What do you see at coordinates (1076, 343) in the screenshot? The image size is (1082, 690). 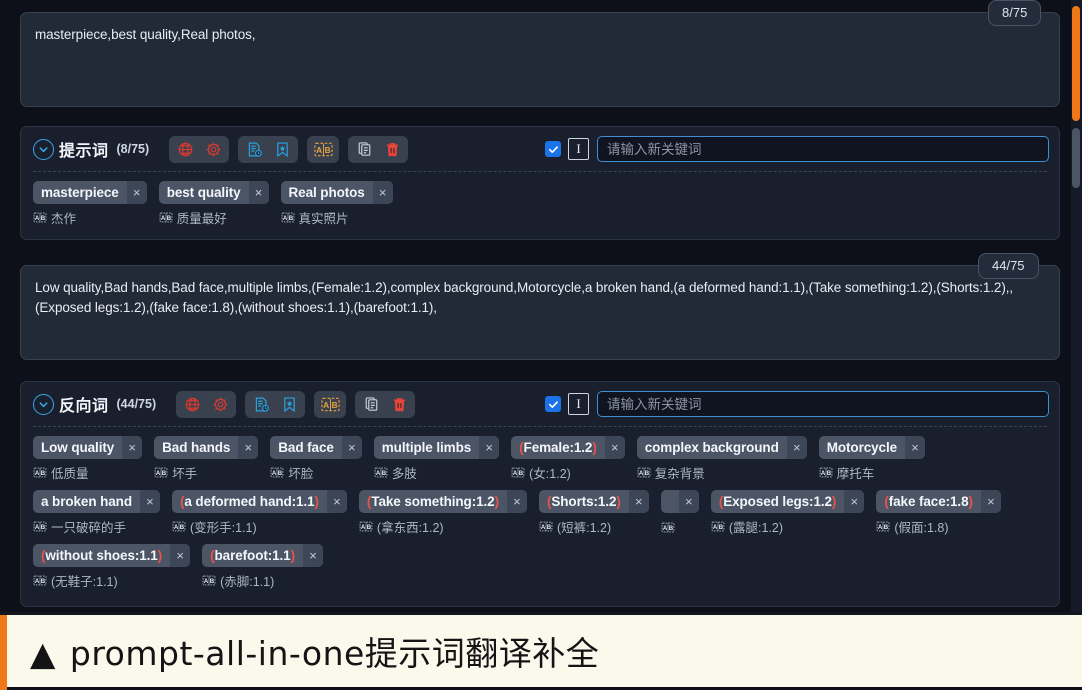 I see `page-scrollbar-track` at bounding box center [1076, 343].